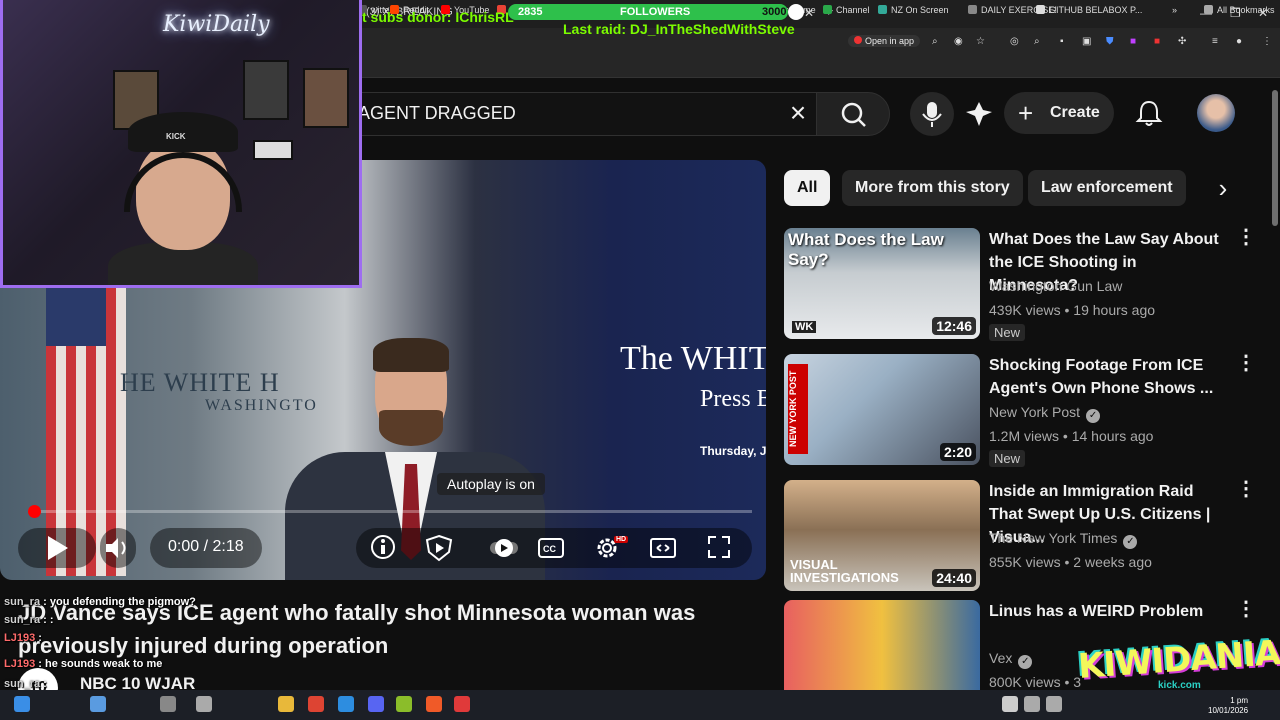 This screenshot has width=1280, height=720. What do you see at coordinates (437, 113) in the screenshot?
I see `search-query-text: AGENT DRAGGED` at bounding box center [437, 113].